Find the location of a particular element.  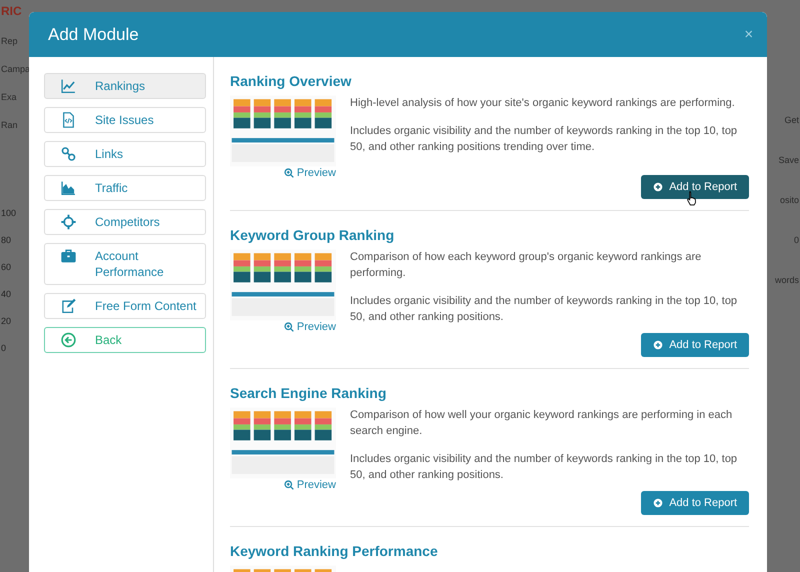

axis-tick-label: 80 is located at coordinates (6, 240).